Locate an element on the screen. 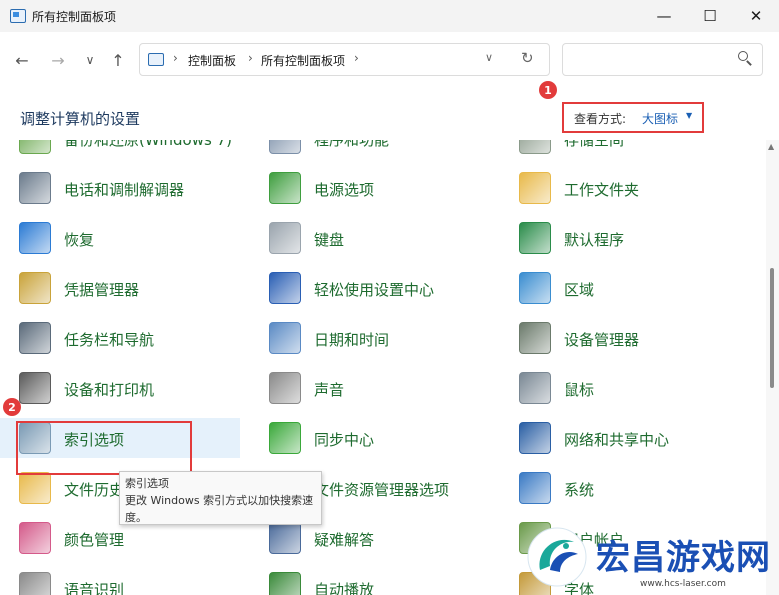 Image resolution: width=779 pixels, height=595 pixels. recent-locations-button: ∨ is located at coordinates (90, 60).